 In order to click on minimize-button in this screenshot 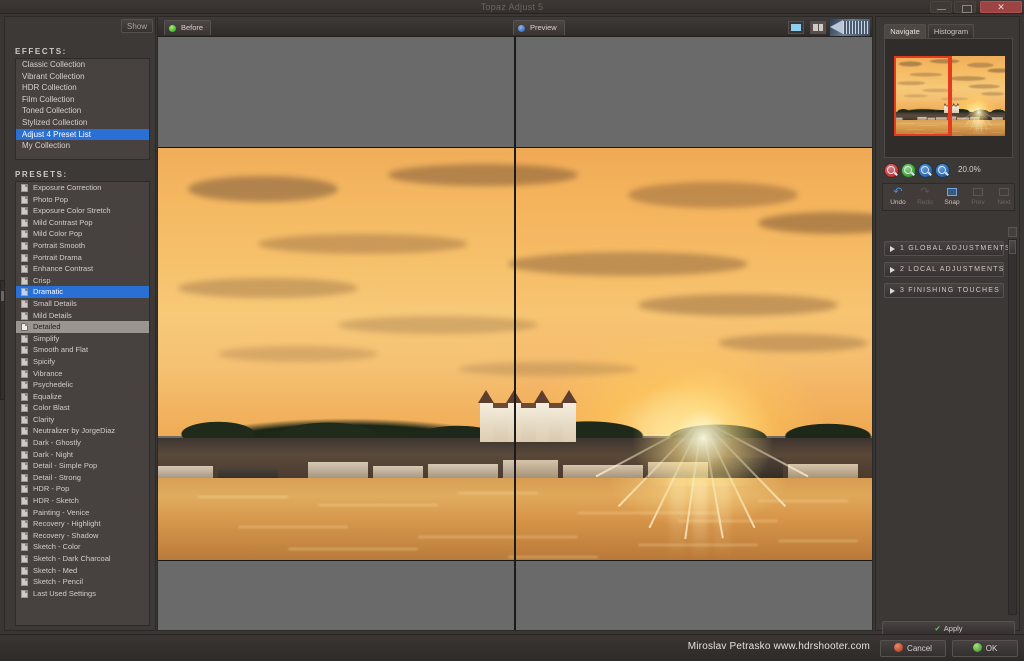, I will do `click(941, 7)`.